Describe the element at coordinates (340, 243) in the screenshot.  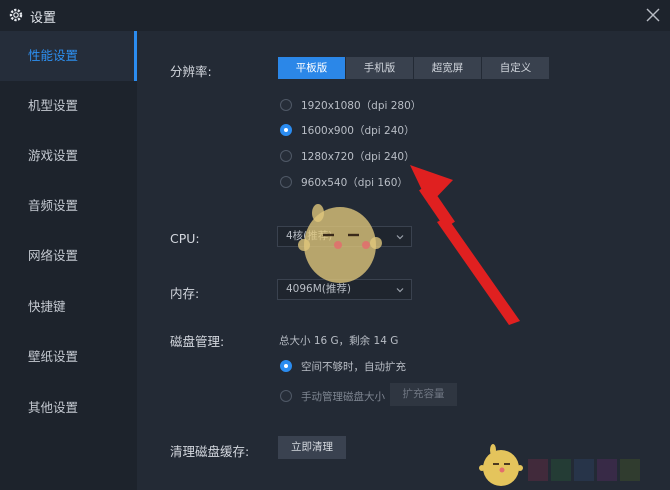
I see `mascot-watermark-icon` at that location.